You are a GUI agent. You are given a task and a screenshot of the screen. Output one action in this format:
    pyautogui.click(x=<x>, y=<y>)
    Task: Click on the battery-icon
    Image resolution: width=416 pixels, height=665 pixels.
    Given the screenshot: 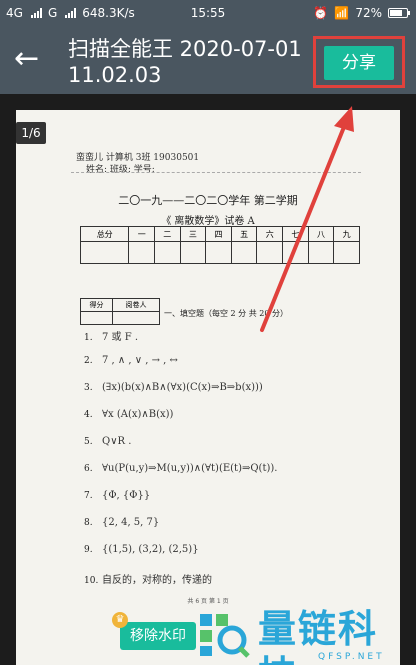 What is the action you would take?
    pyautogui.click(x=399, y=13)
    